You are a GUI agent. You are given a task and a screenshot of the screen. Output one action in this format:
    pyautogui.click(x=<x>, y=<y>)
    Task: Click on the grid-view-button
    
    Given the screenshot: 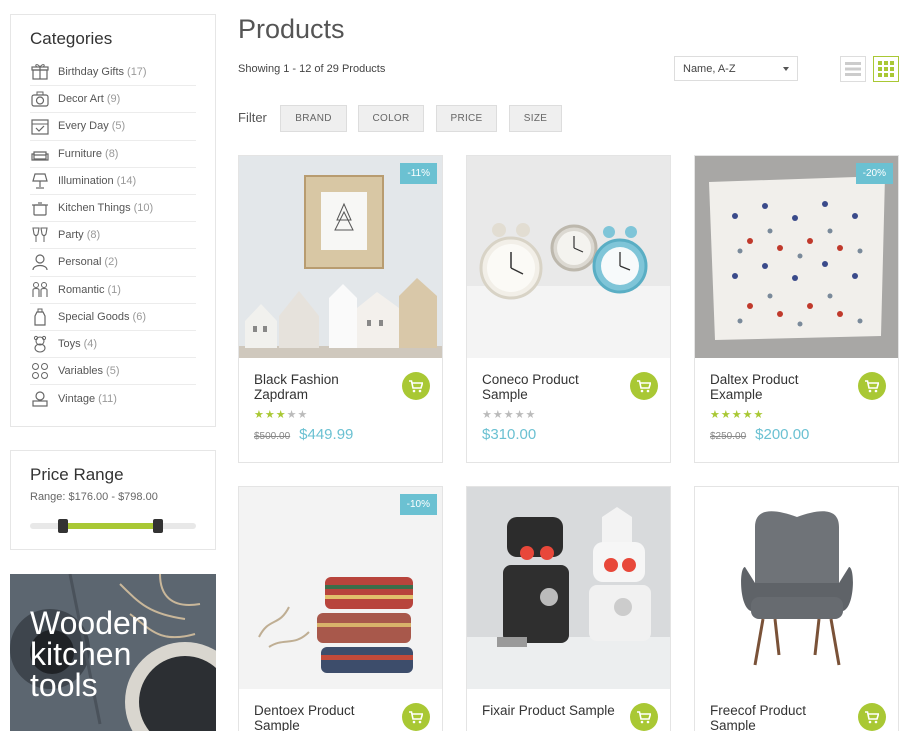 What is the action you would take?
    pyautogui.click(x=886, y=69)
    